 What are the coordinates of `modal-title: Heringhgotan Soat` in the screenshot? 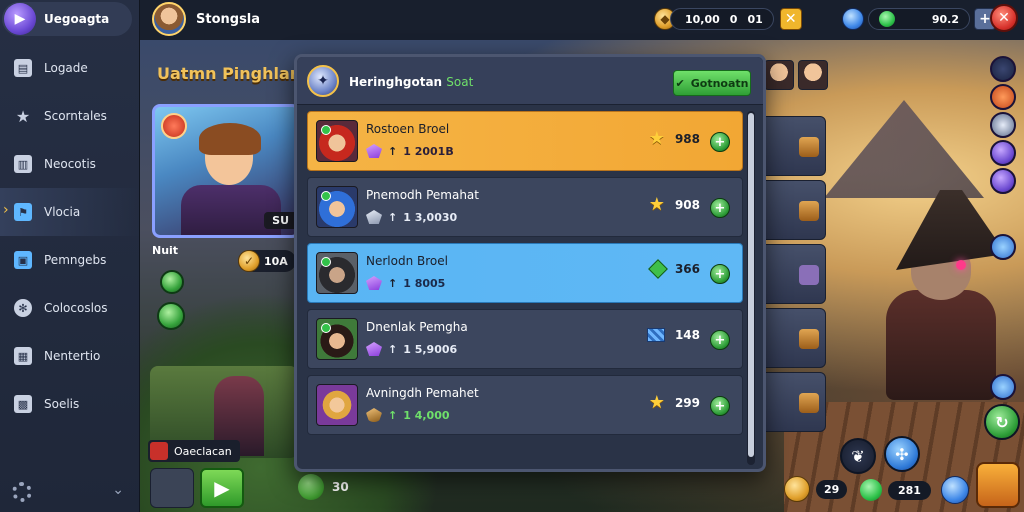 It's located at (411, 82).